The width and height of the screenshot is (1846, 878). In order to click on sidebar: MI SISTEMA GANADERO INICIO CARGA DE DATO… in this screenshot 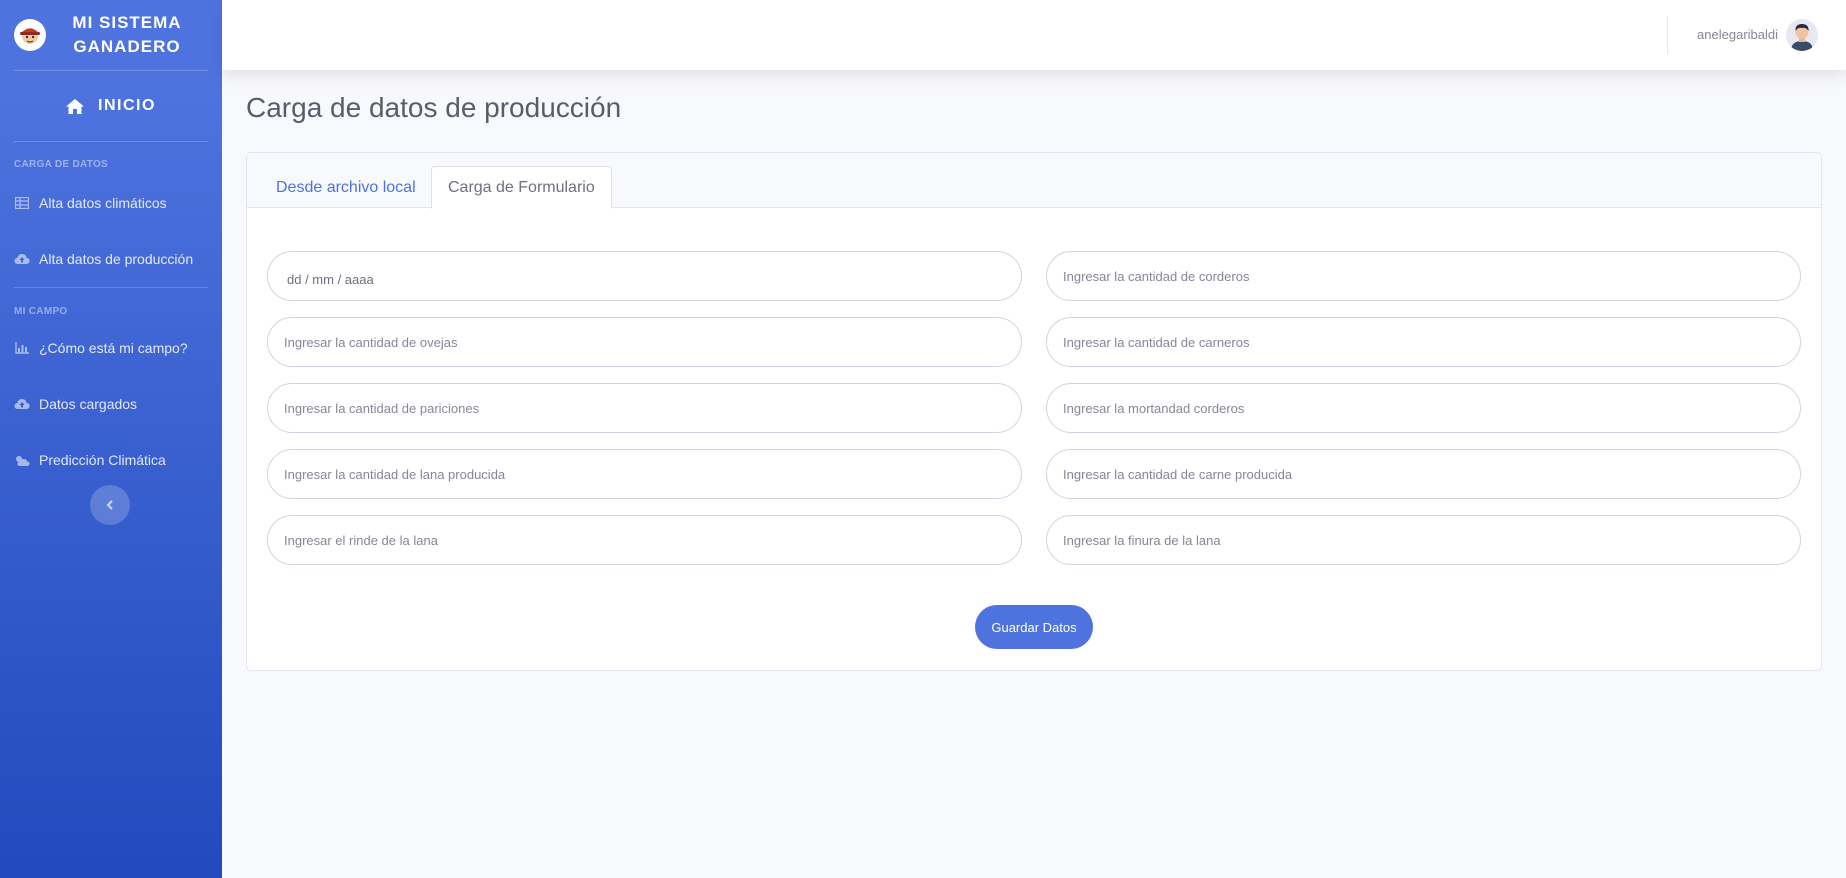, I will do `click(111, 439)`.